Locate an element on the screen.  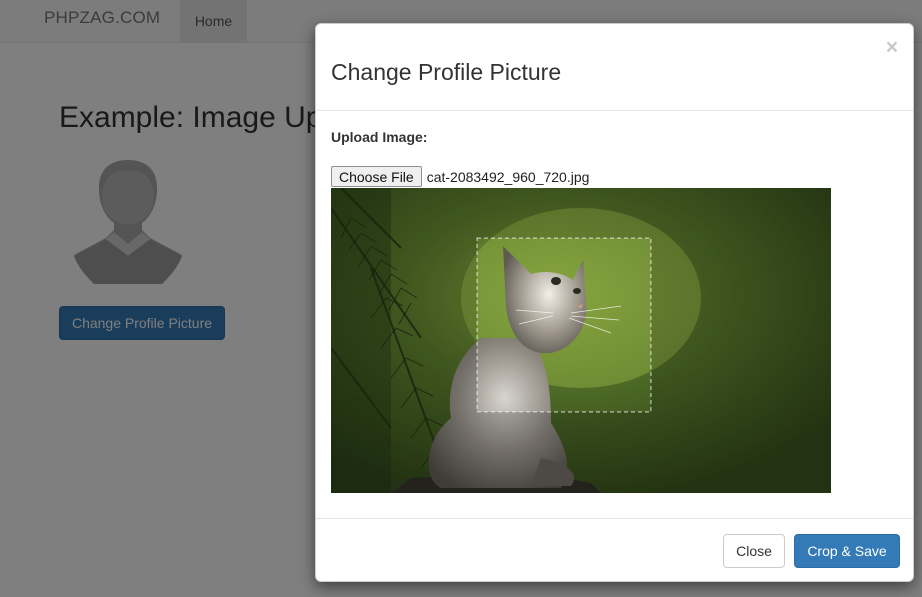
selected-file-name: cat-2083492_960_720.jpg is located at coordinates (508, 176).